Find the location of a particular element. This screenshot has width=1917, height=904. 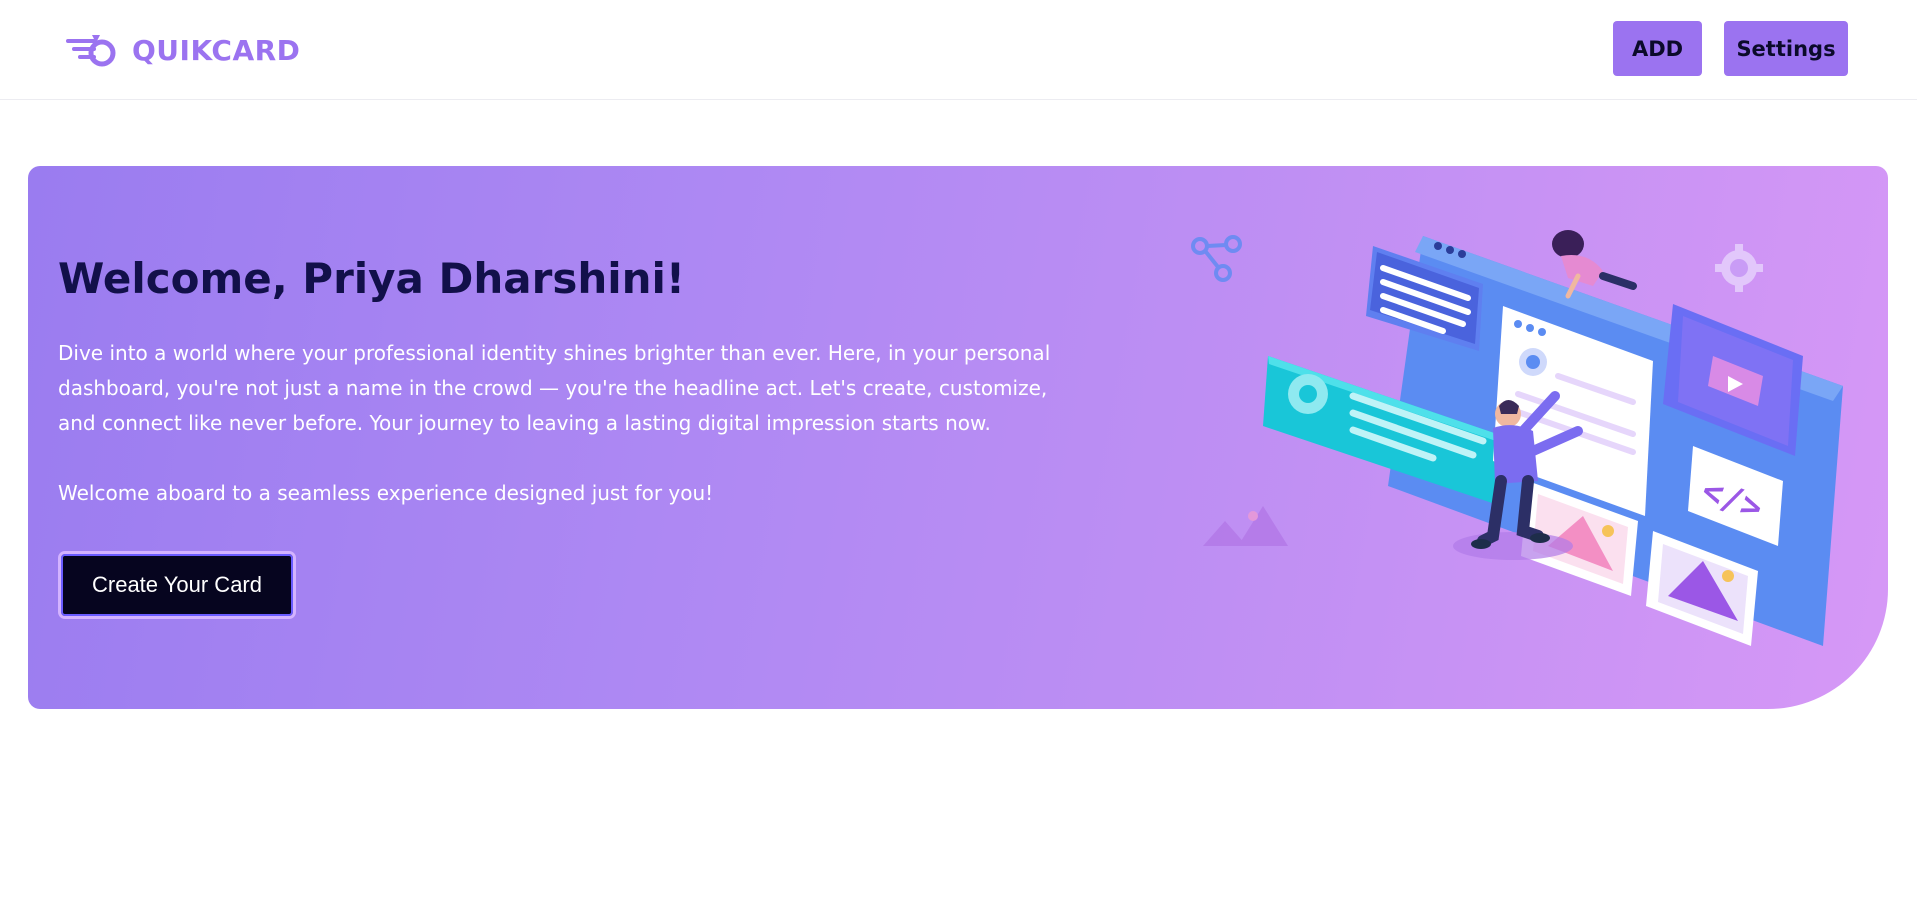

brand-name: QUIKCARD is located at coordinates (216, 50).